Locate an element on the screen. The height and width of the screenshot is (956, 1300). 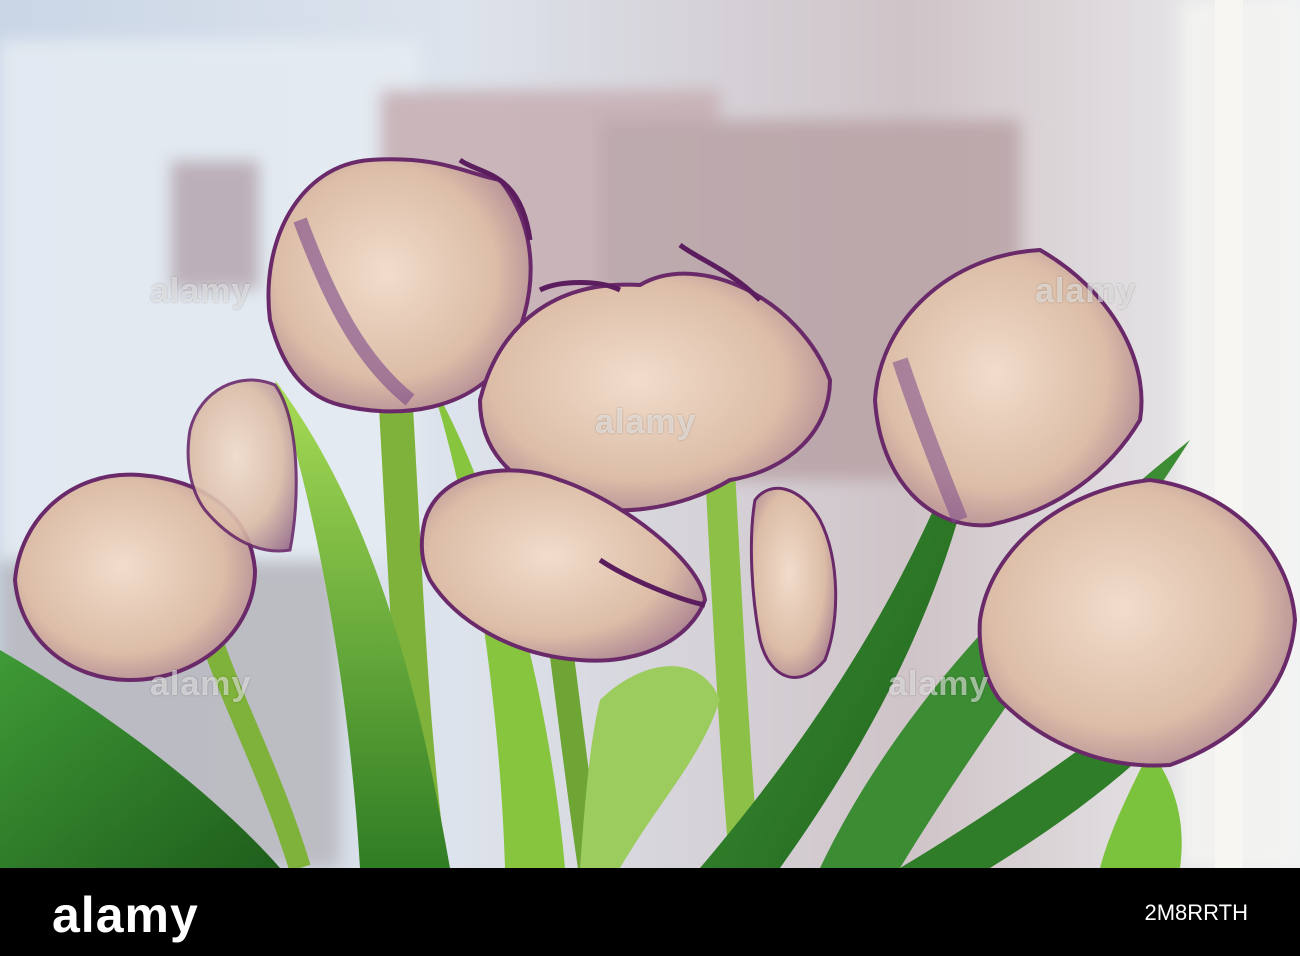
footer-bar: alamy 2M8RRTH is located at coordinates (650, 912).